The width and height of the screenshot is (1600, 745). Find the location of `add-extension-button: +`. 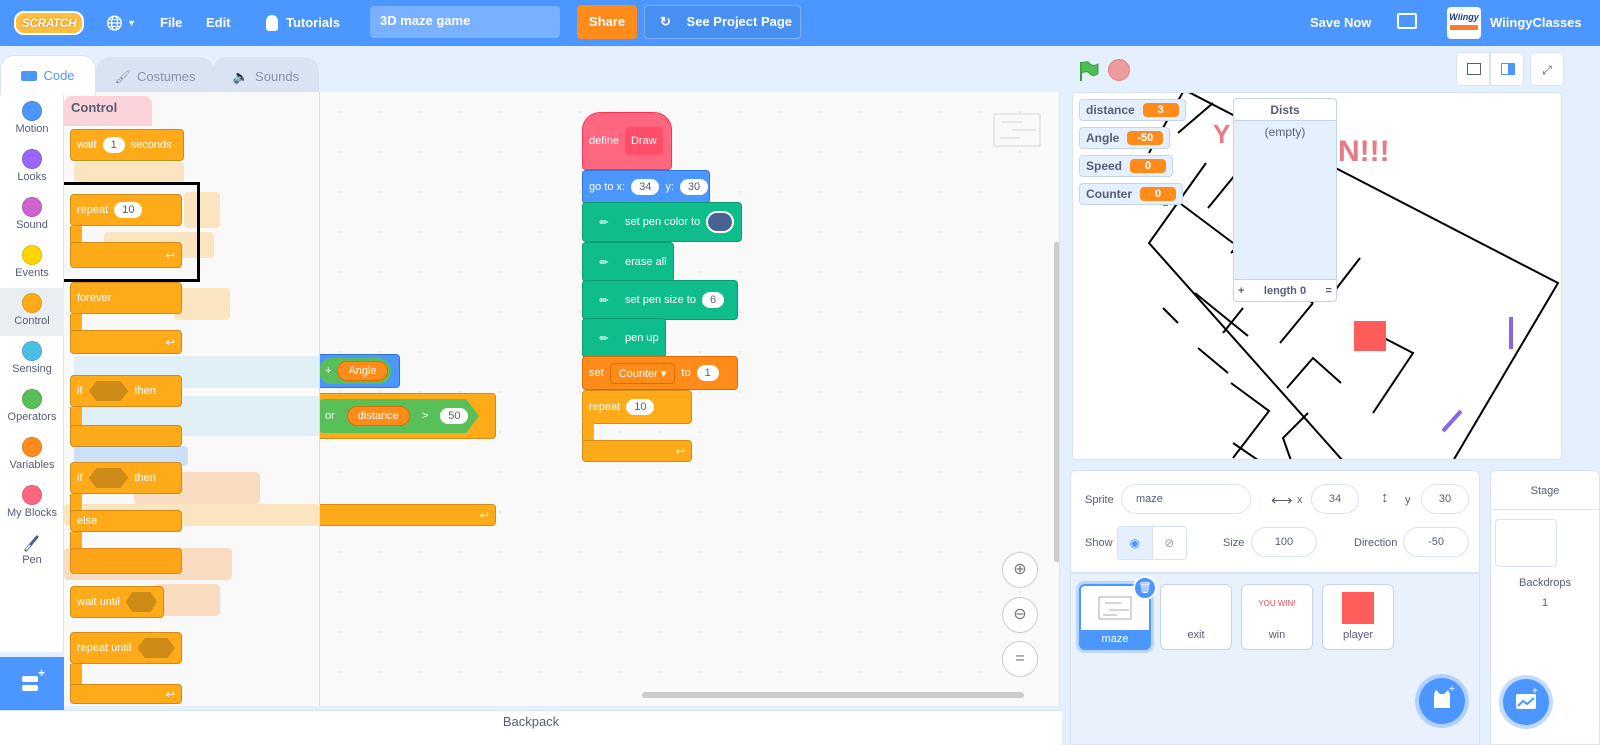

add-extension-button: + is located at coordinates (32, 684).